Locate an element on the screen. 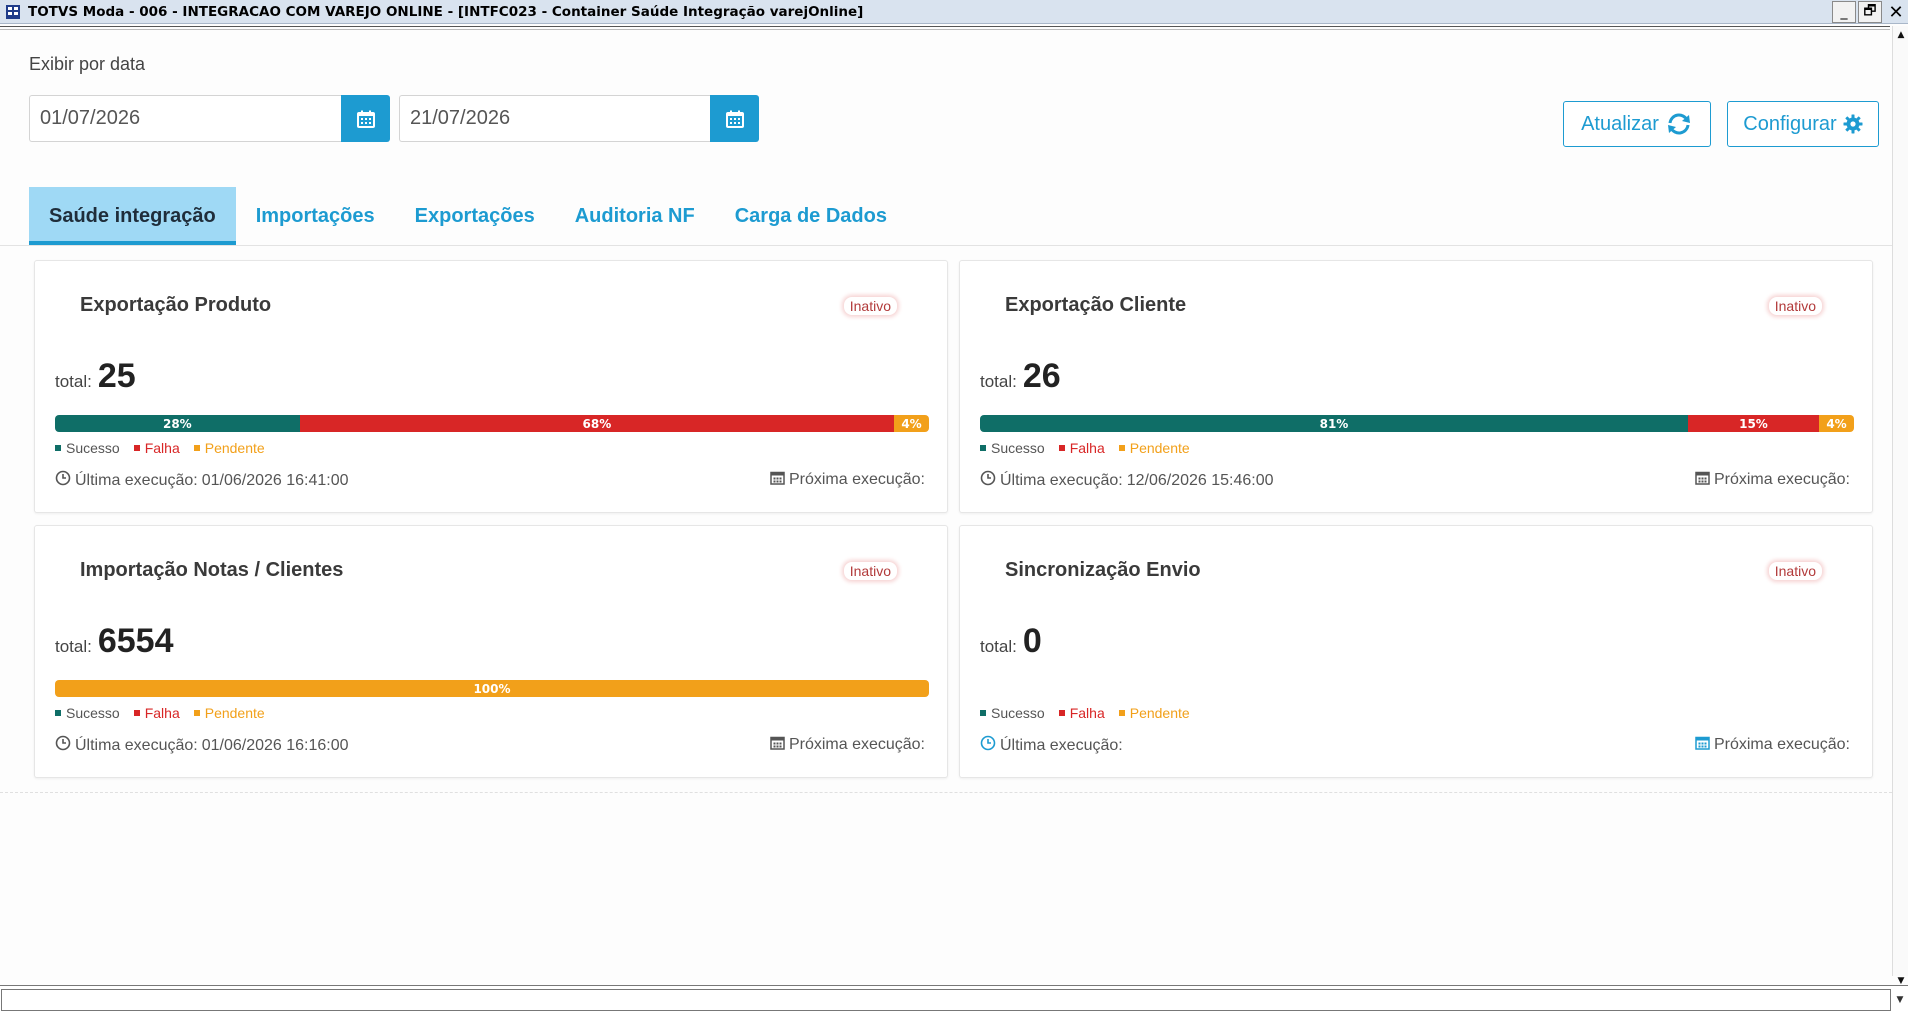  card-title: Importação Notas / Clientes is located at coordinates (212, 570).